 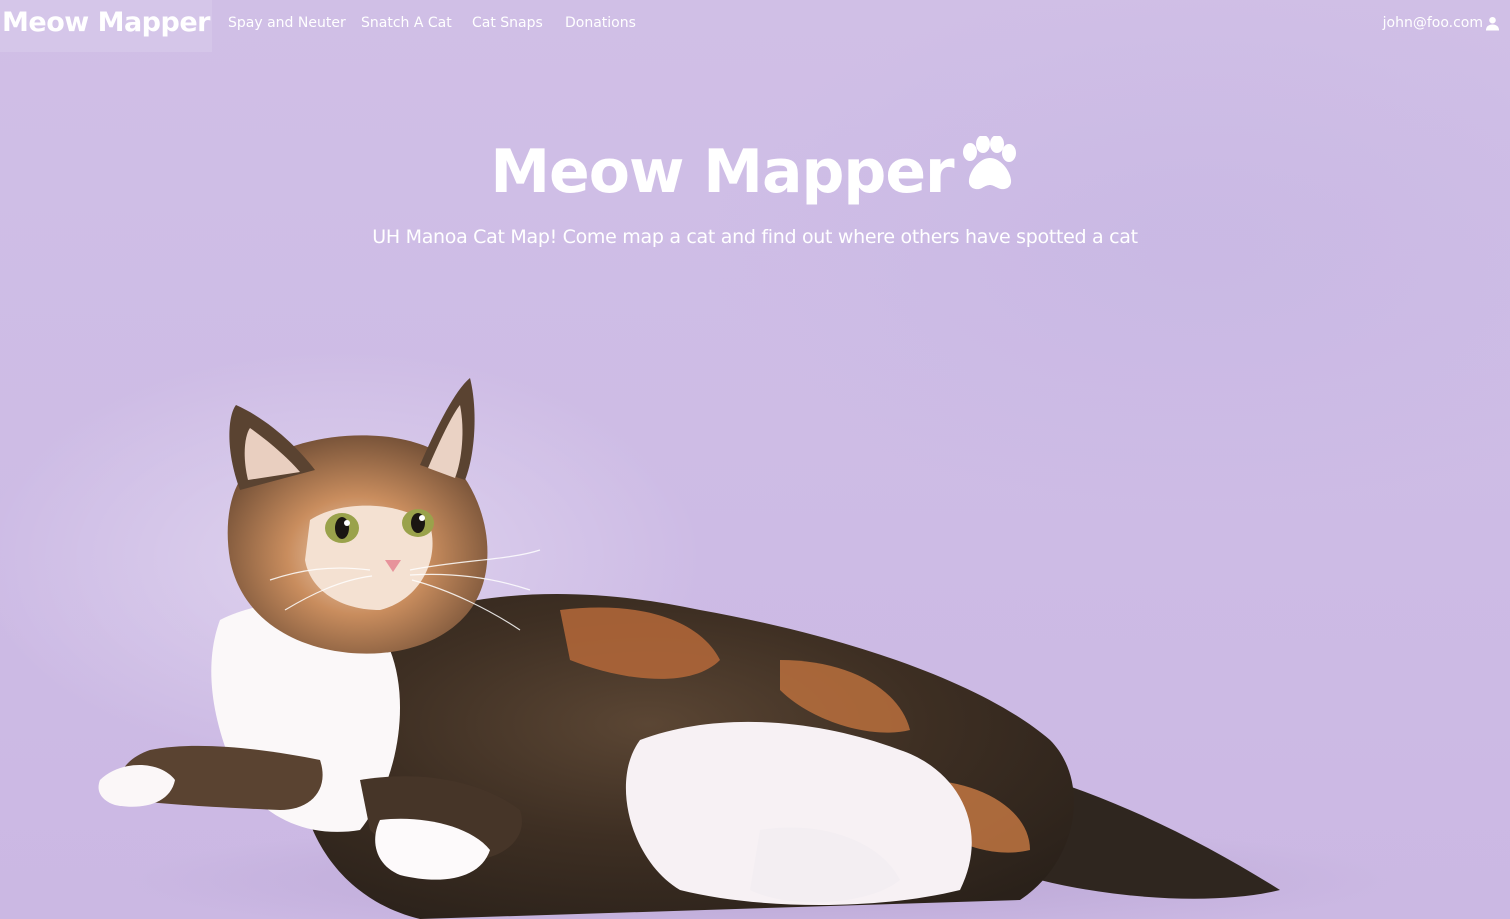 I want to click on hero-title-text: Meow Mapper, so click(x=722, y=172).